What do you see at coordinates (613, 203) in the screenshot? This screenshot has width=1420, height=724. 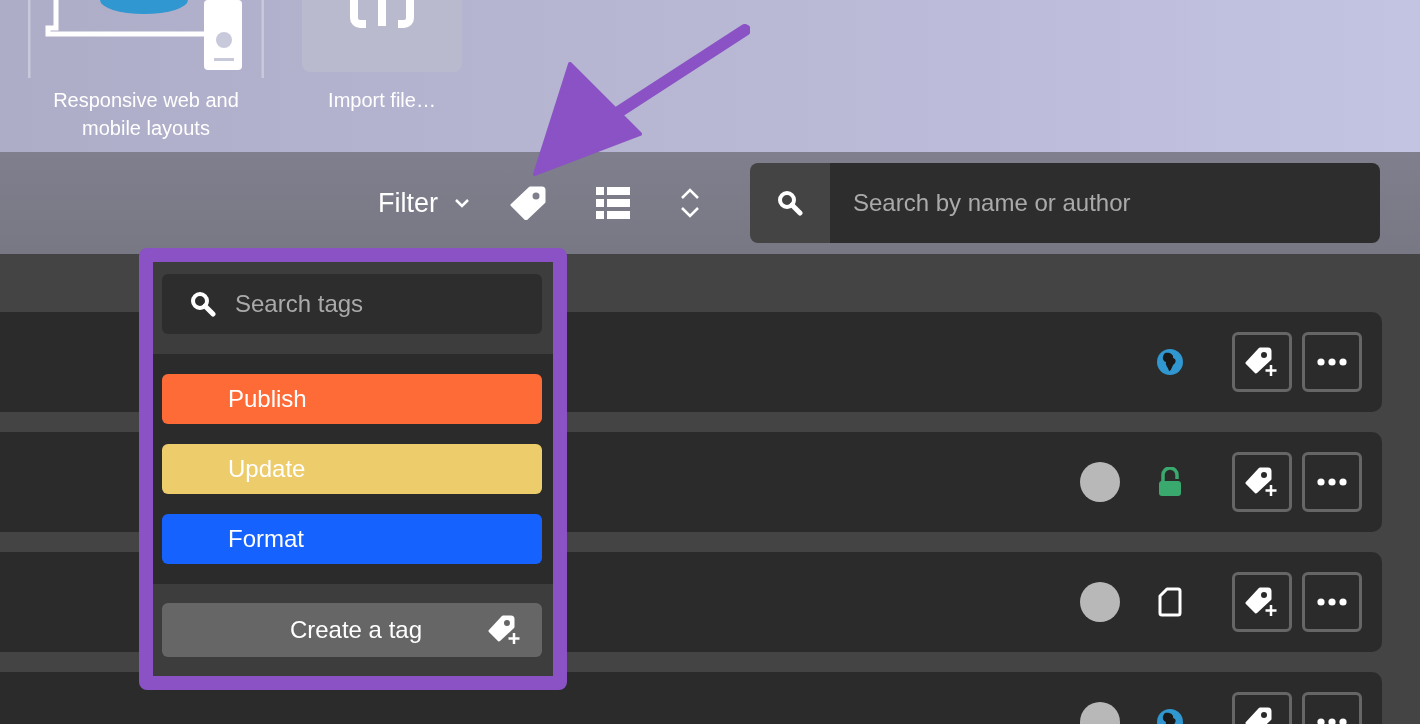 I see `list-view-icon` at bounding box center [613, 203].